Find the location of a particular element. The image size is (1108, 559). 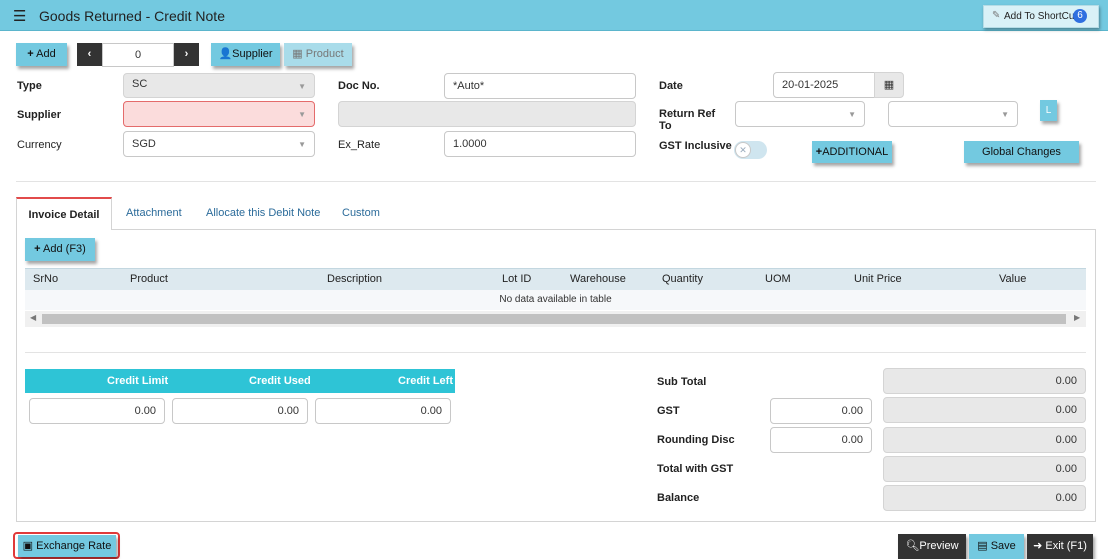

column-header: Value is located at coordinates (1012, 279).